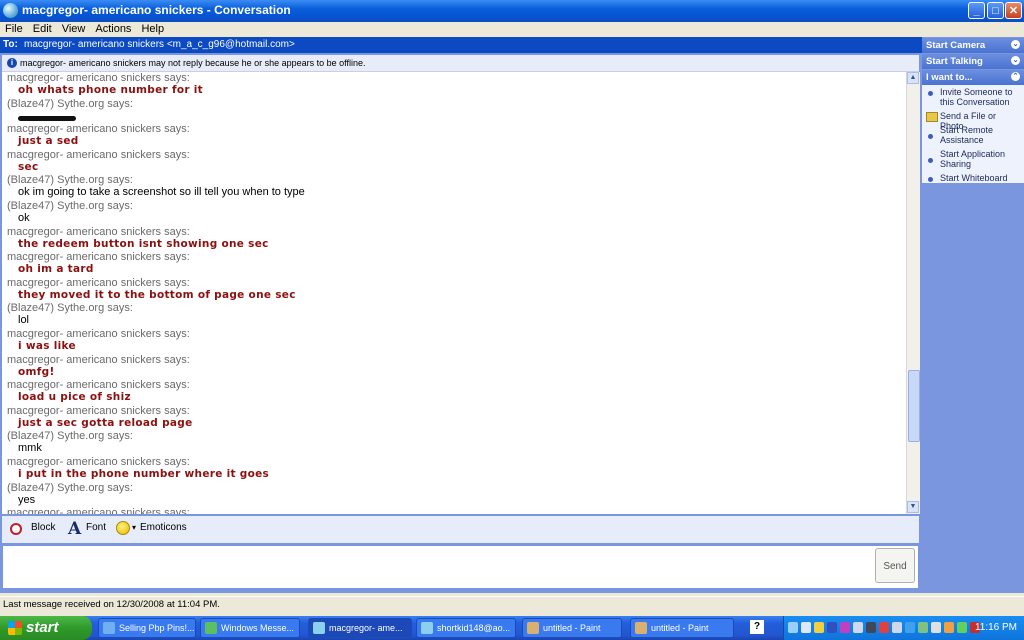 The image size is (1024, 640). What do you see at coordinates (819, 627) in the screenshot?
I see `shield-icon` at bounding box center [819, 627].